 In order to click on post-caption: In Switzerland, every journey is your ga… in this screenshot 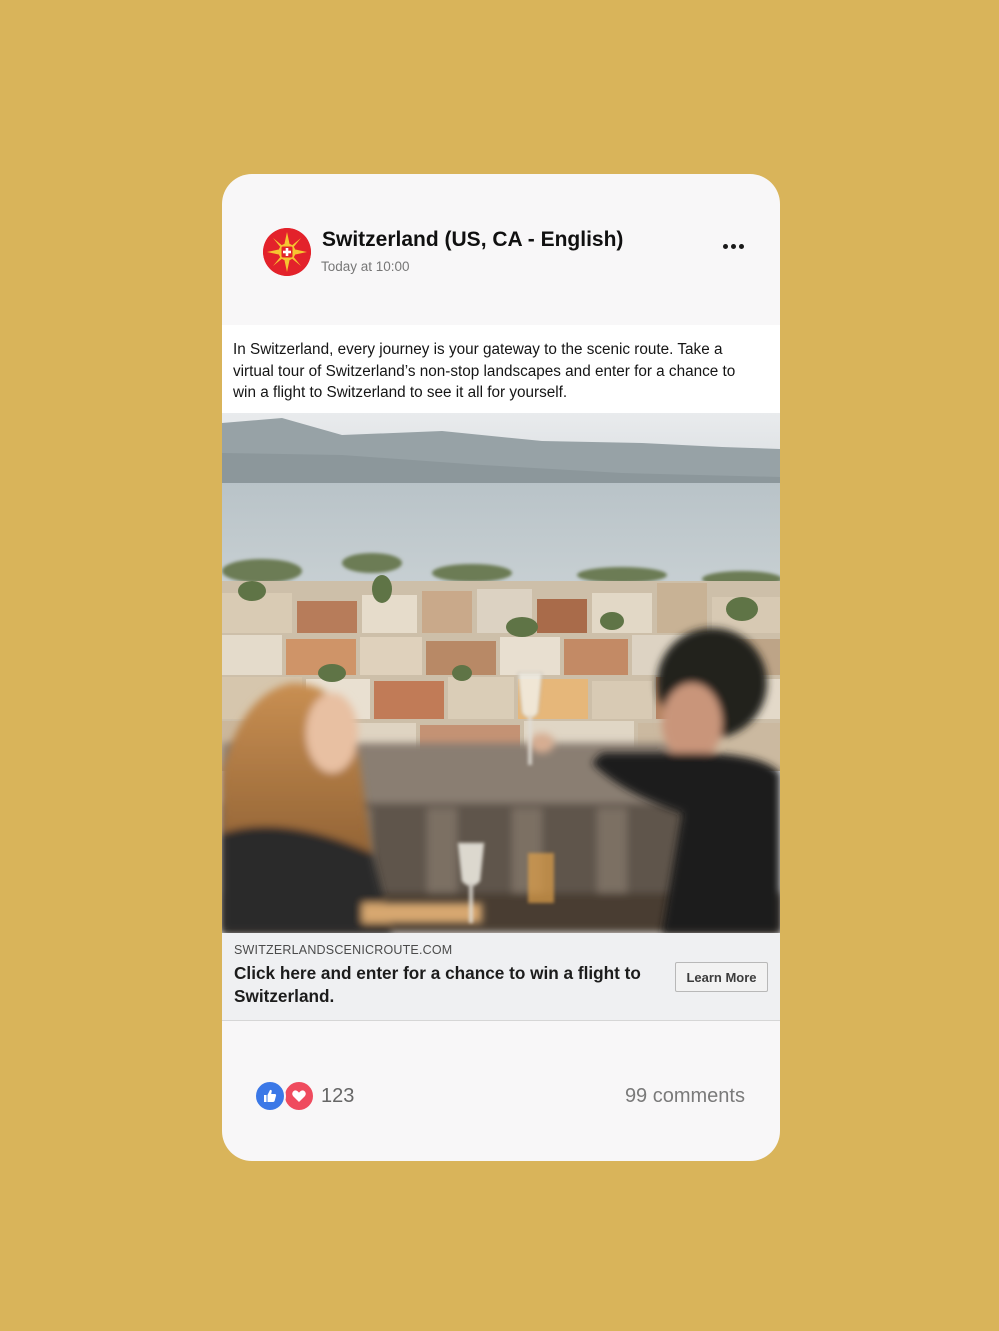, I will do `click(501, 369)`.